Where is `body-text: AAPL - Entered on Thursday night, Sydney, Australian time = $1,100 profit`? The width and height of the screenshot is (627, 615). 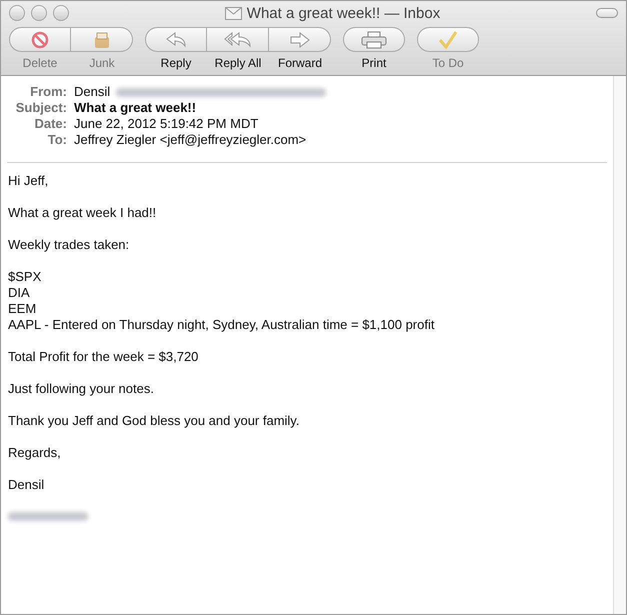 body-text: AAPL - Entered on Thursday night, Sydney, Australian time = $1,100 profit is located at coordinates (222, 325).